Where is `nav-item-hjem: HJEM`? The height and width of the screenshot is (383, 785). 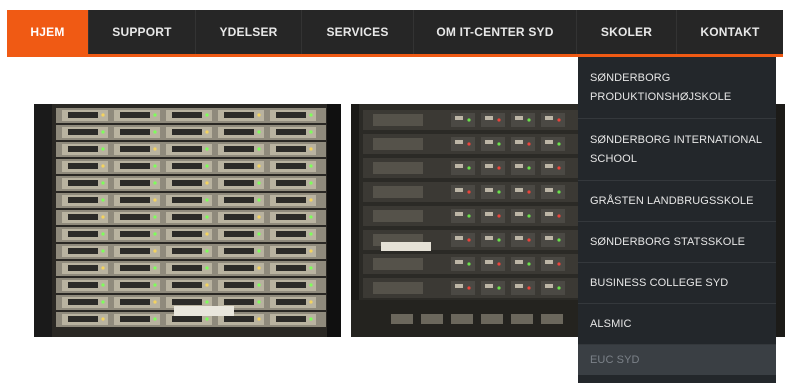
nav-item-hjem: HJEM is located at coordinates (48, 32).